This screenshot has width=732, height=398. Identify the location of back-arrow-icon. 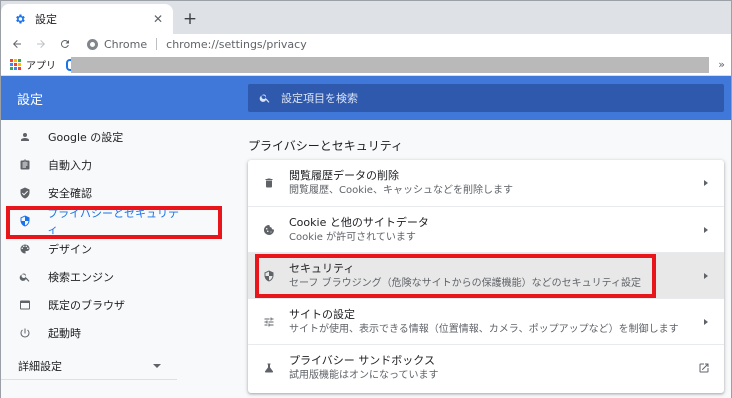
(17, 44).